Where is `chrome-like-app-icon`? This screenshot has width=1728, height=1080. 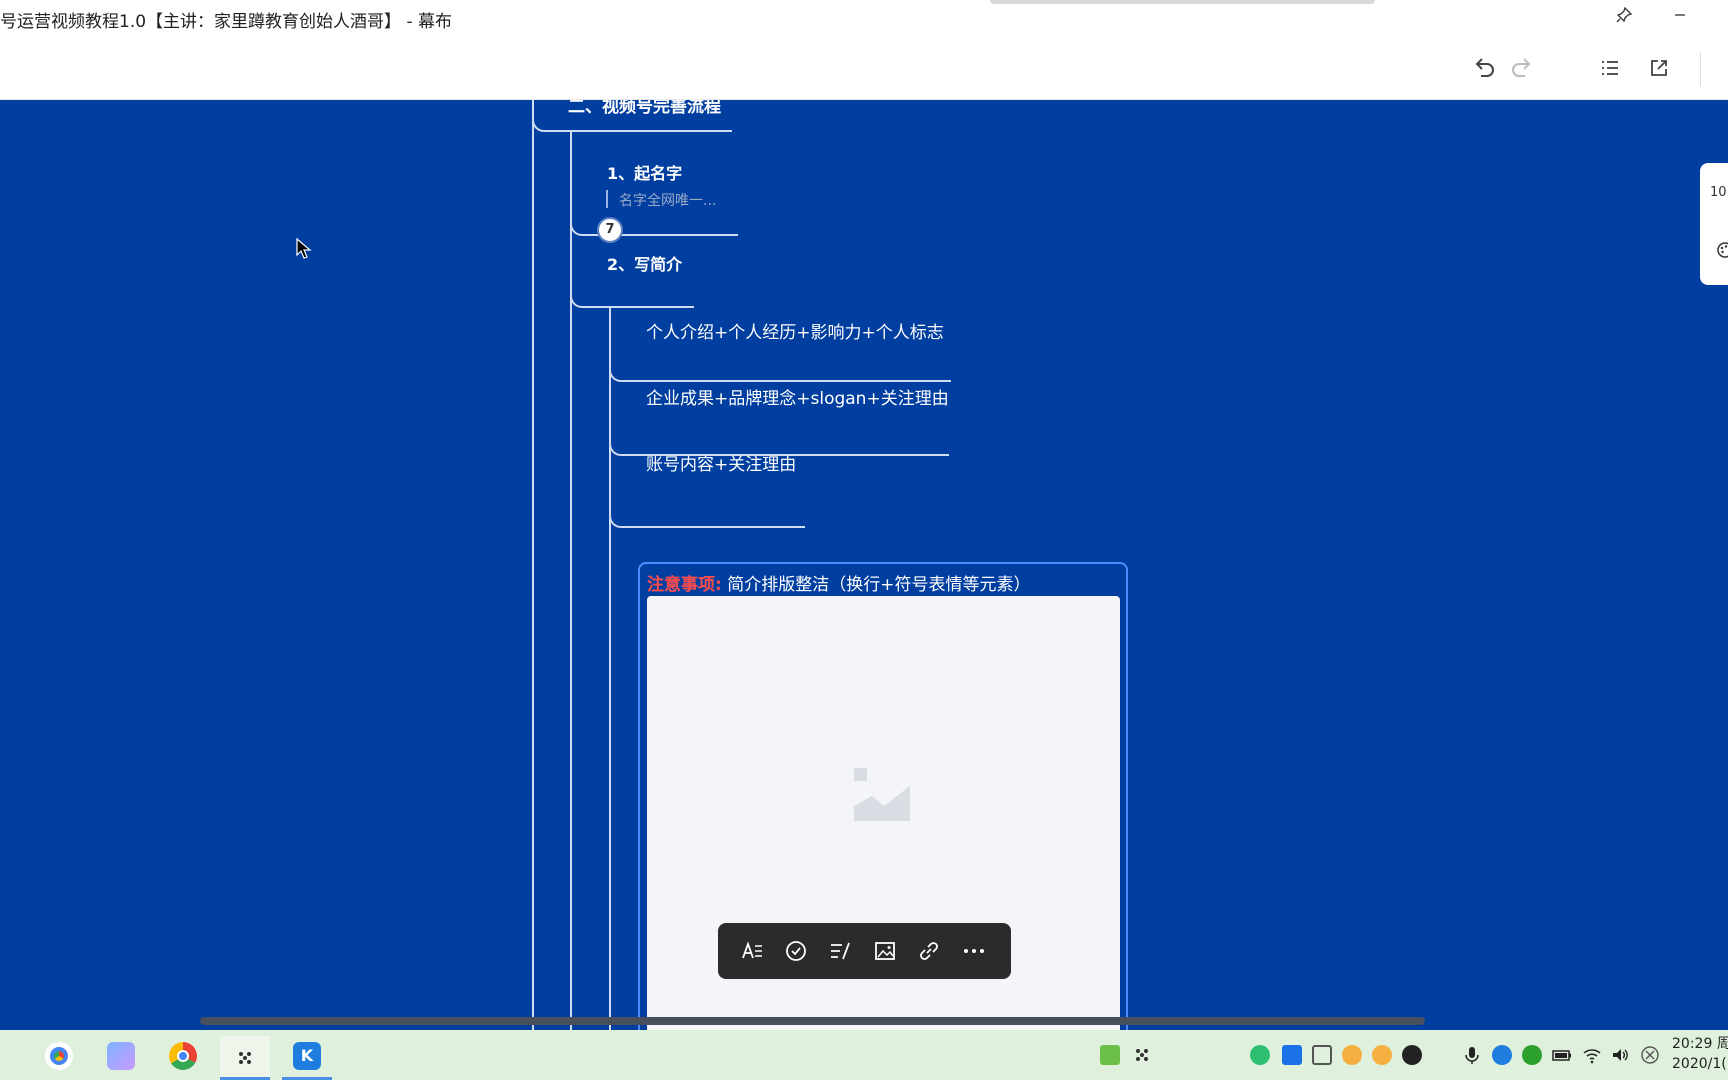 chrome-like-app-icon is located at coordinates (59, 1058).